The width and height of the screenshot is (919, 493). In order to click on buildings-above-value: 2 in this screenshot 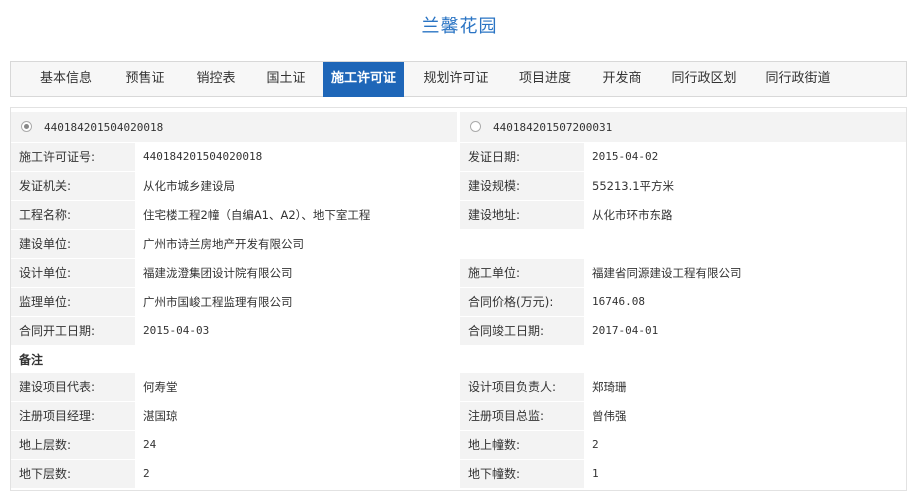, I will do `click(746, 445)`.